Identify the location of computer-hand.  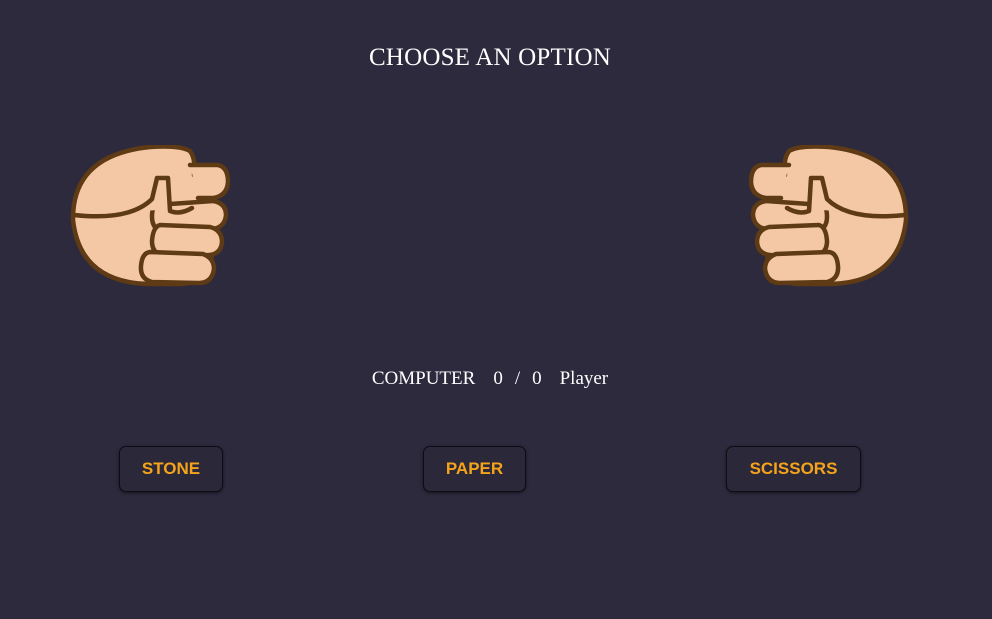
(150, 216).